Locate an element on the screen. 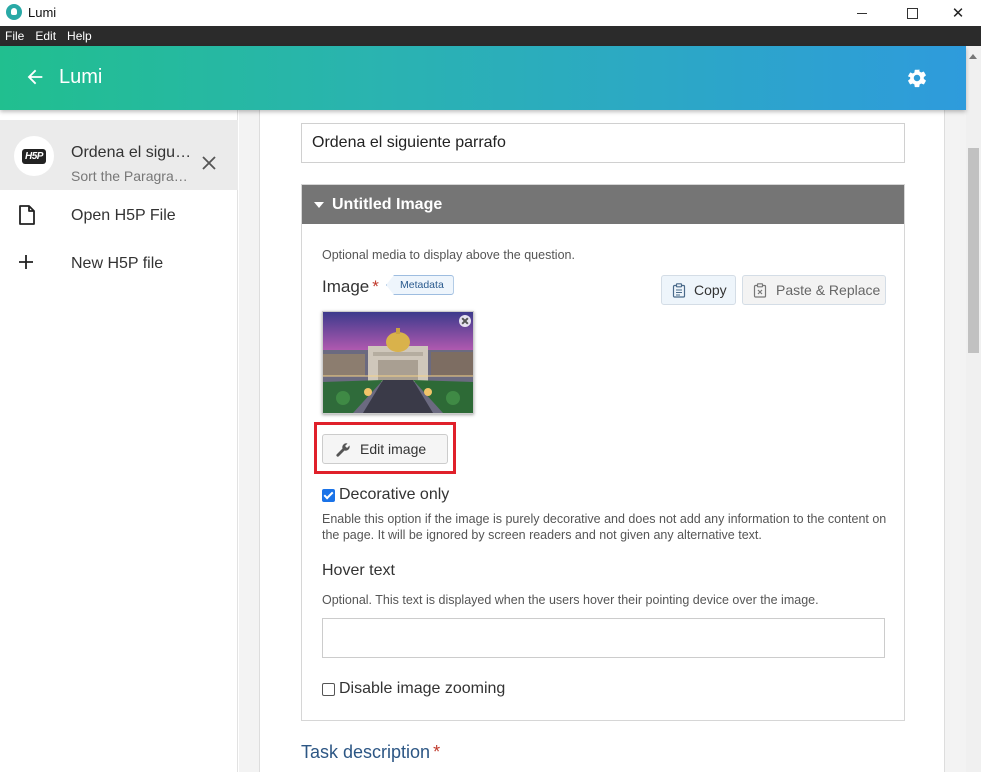 The height and width of the screenshot is (772, 981). scroll-up-arrow-icon is located at coordinates (973, 56).